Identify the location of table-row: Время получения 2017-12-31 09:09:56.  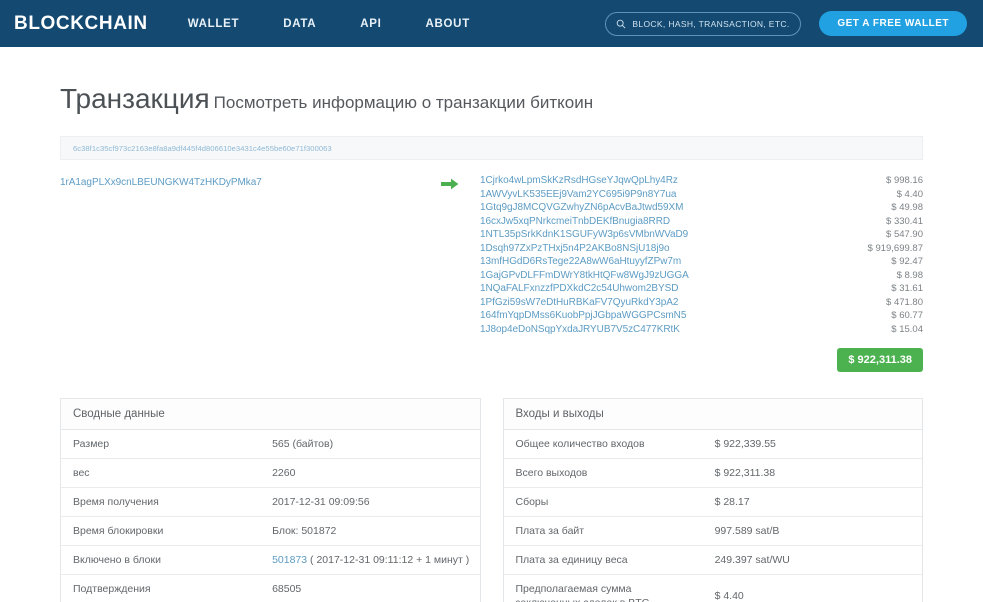
(270, 502).